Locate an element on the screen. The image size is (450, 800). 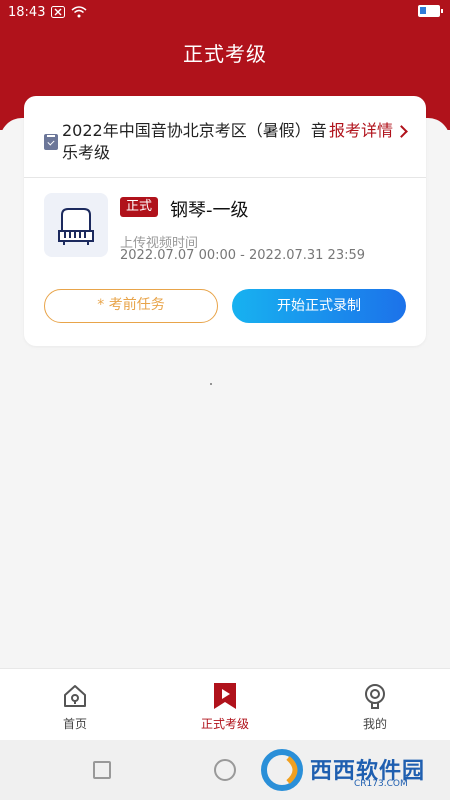
tab-profile: 我的 is located at coordinates (375, 705).